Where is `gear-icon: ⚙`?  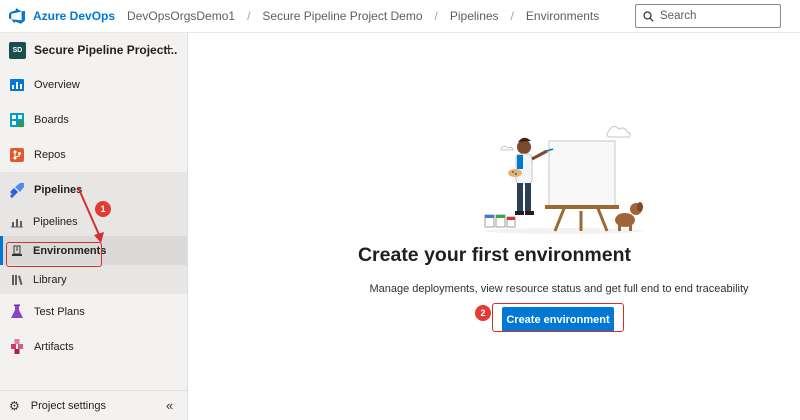
gear-icon: ⚙ is located at coordinates (14, 406).